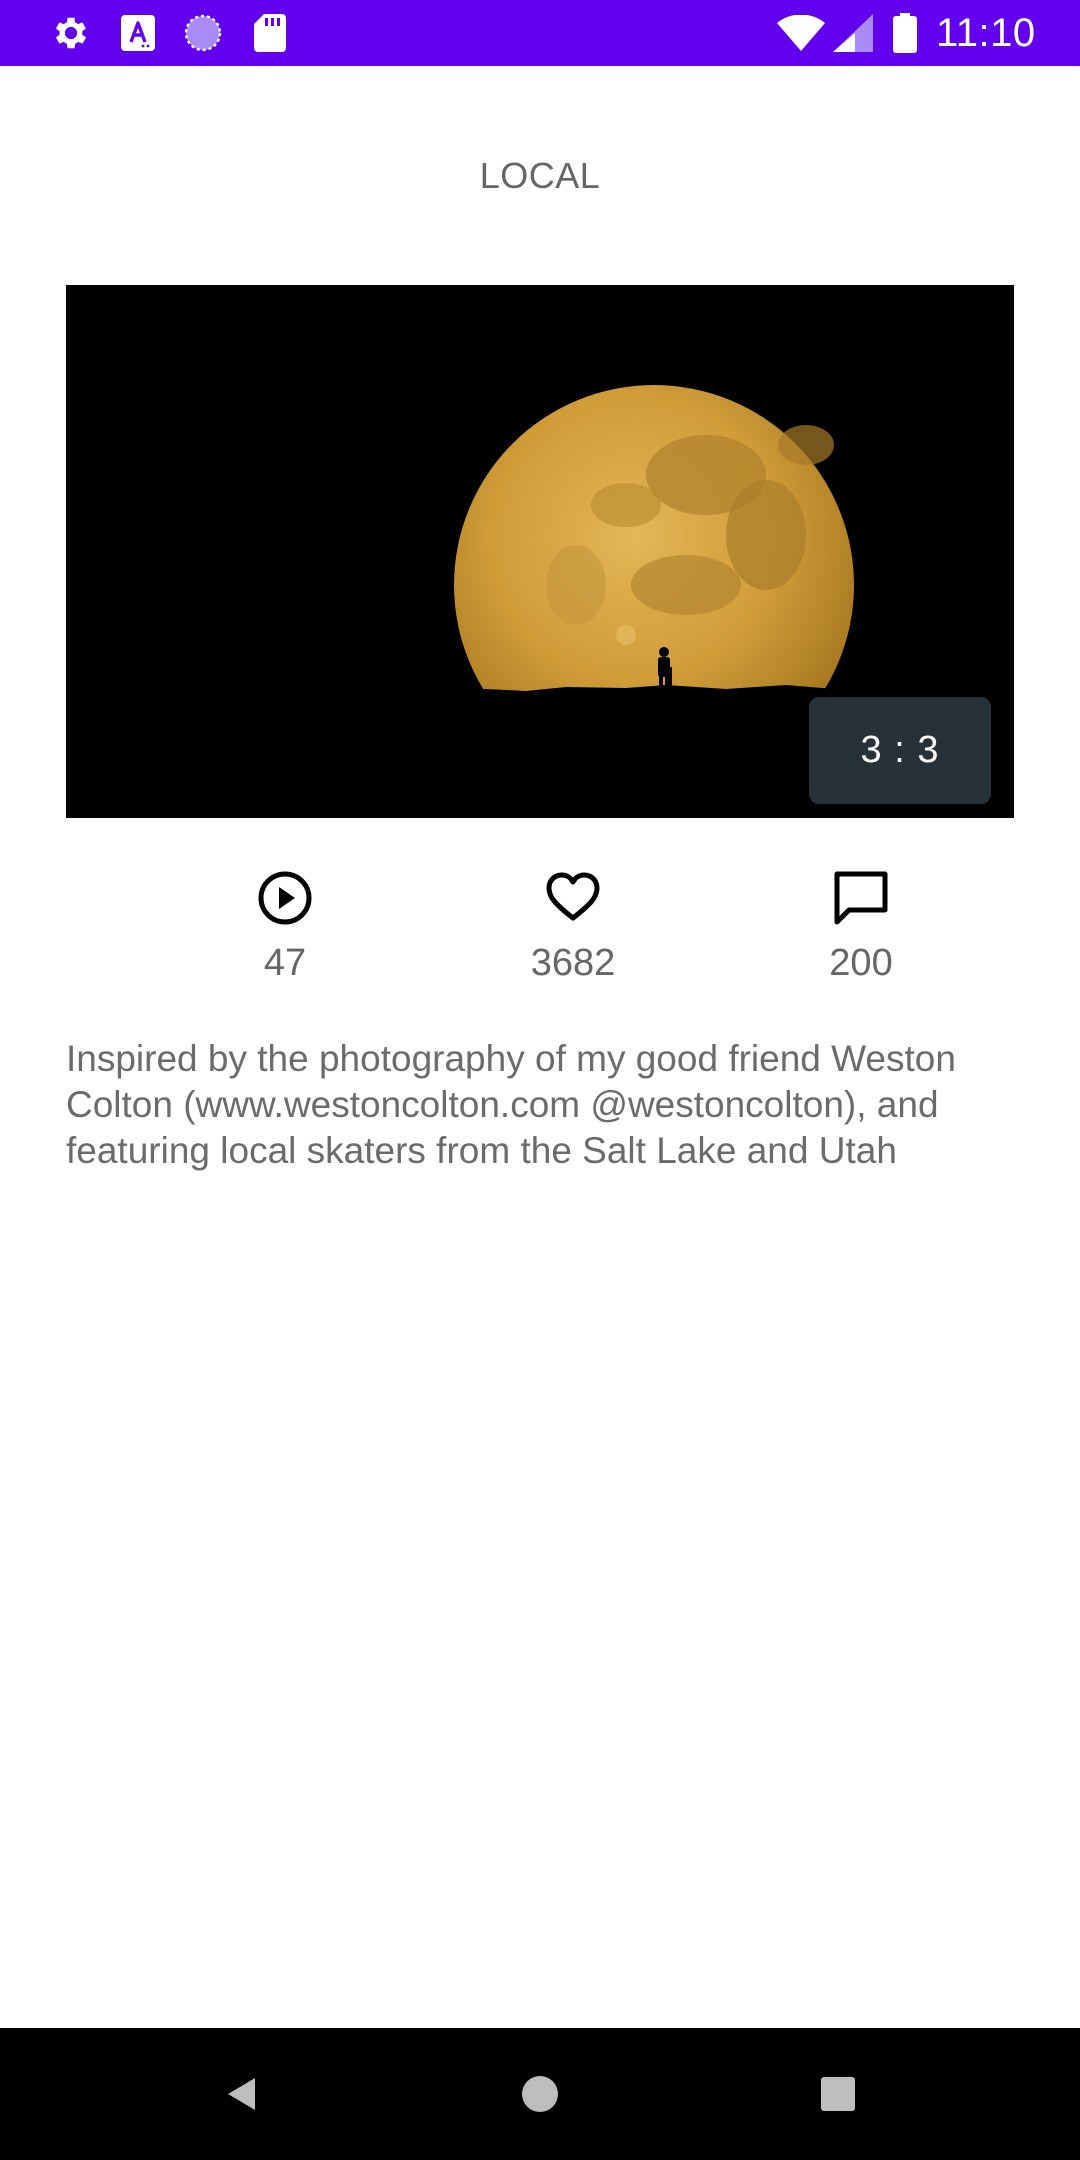  What do you see at coordinates (801, 33) in the screenshot?
I see `wifi-icon` at bounding box center [801, 33].